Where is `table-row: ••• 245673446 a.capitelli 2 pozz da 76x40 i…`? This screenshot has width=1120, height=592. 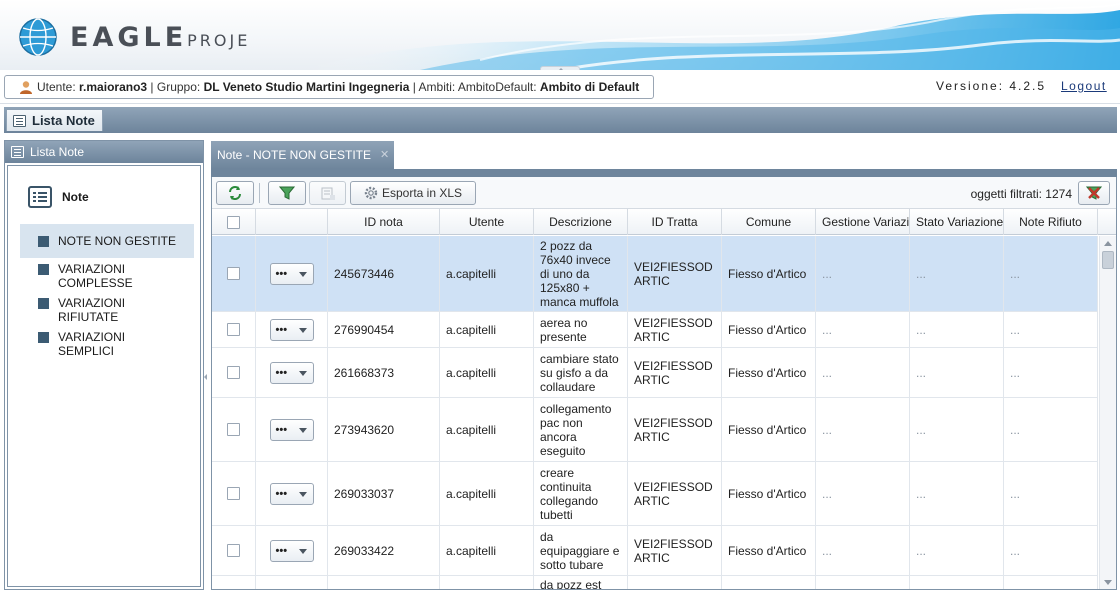
table-row: ••• 245673446 a.capitelli 2 pozz da 76x40 i… is located at coordinates (655, 274).